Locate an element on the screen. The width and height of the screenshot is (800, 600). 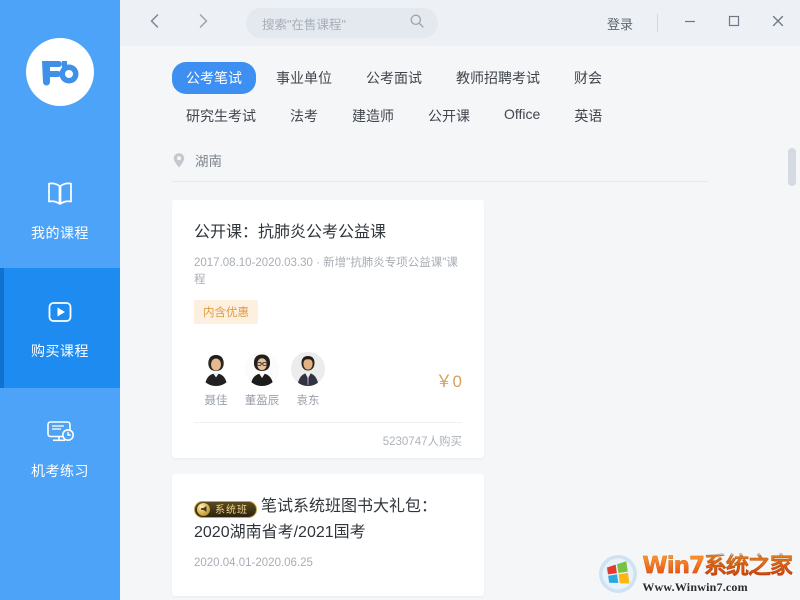
tab-caikuai: 财会 is located at coordinates (588, 78).